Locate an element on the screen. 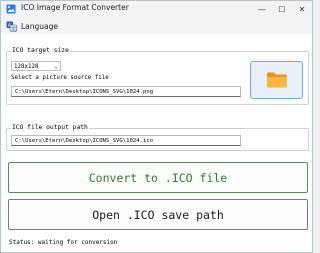 This screenshot has height=253, width=320. menu-bar: A 文 Language is located at coordinates (156, 26).